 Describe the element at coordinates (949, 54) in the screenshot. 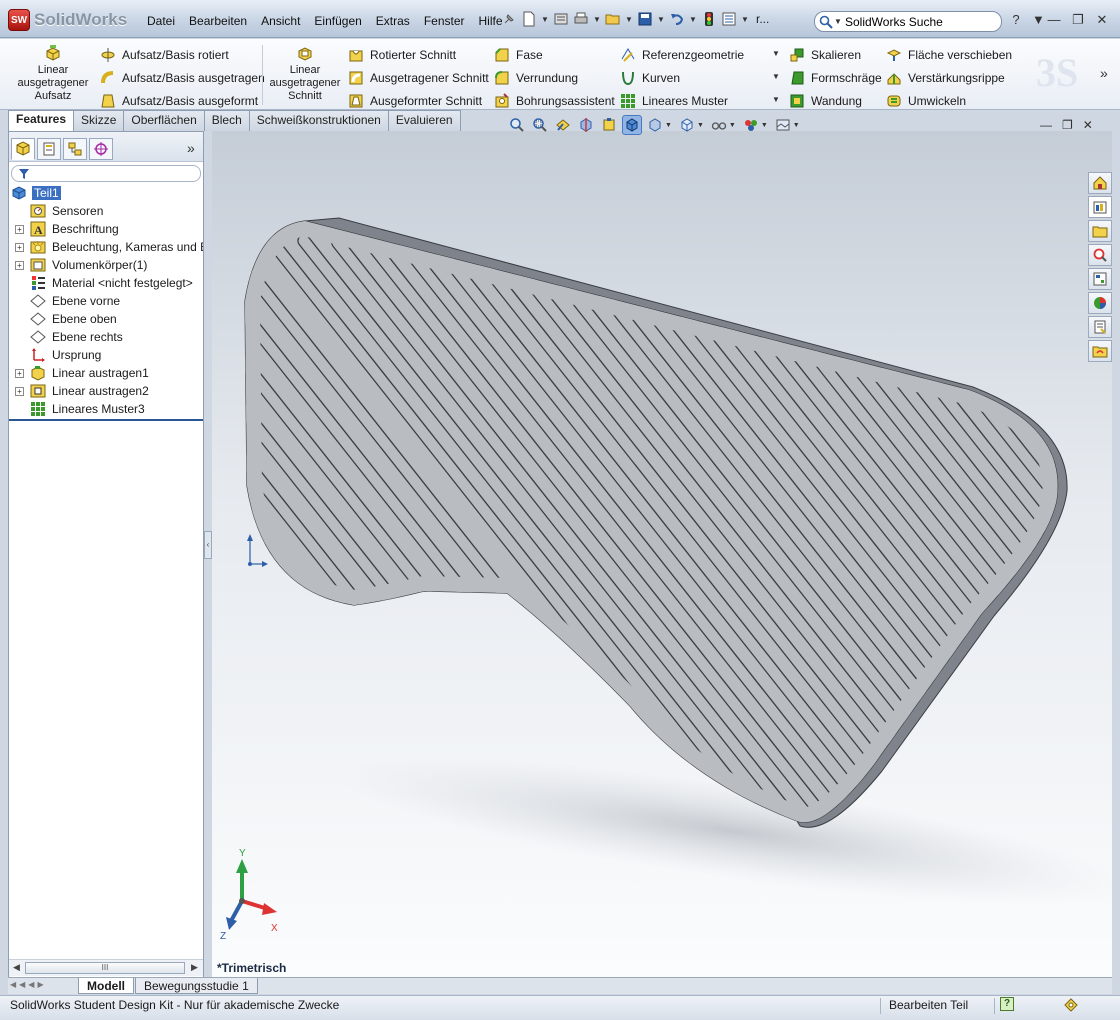

I see `move-face-button: Fläche verschieben` at that location.